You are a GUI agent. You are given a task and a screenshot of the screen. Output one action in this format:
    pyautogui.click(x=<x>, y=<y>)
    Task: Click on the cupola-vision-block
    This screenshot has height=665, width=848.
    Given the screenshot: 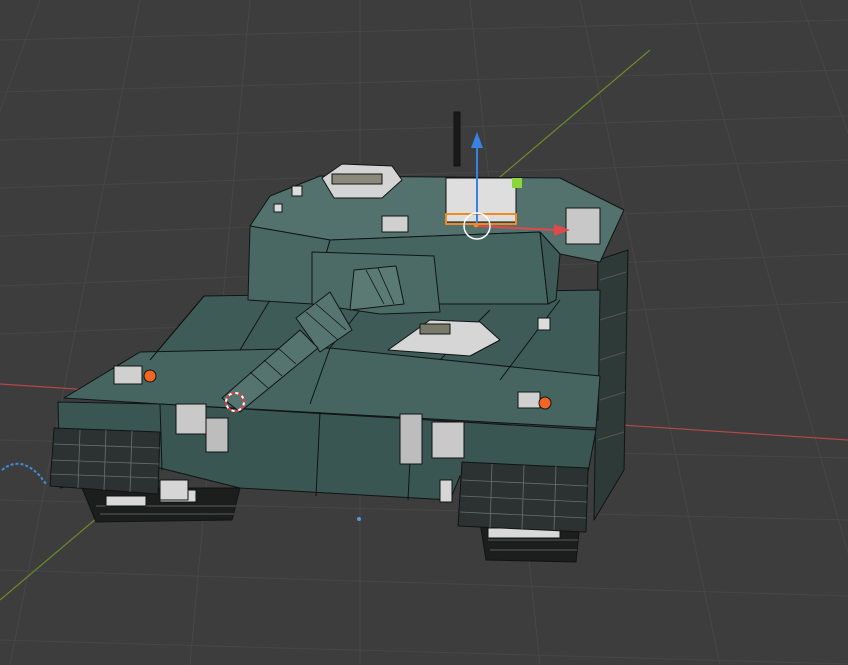 What is the action you would take?
    pyautogui.click(x=357, y=179)
    